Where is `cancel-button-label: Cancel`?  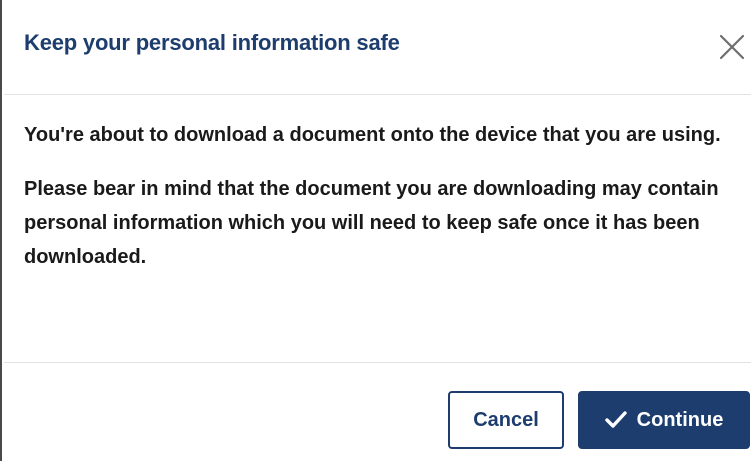
cancel-button-label: Cancel is located at coordinates (506, 419).